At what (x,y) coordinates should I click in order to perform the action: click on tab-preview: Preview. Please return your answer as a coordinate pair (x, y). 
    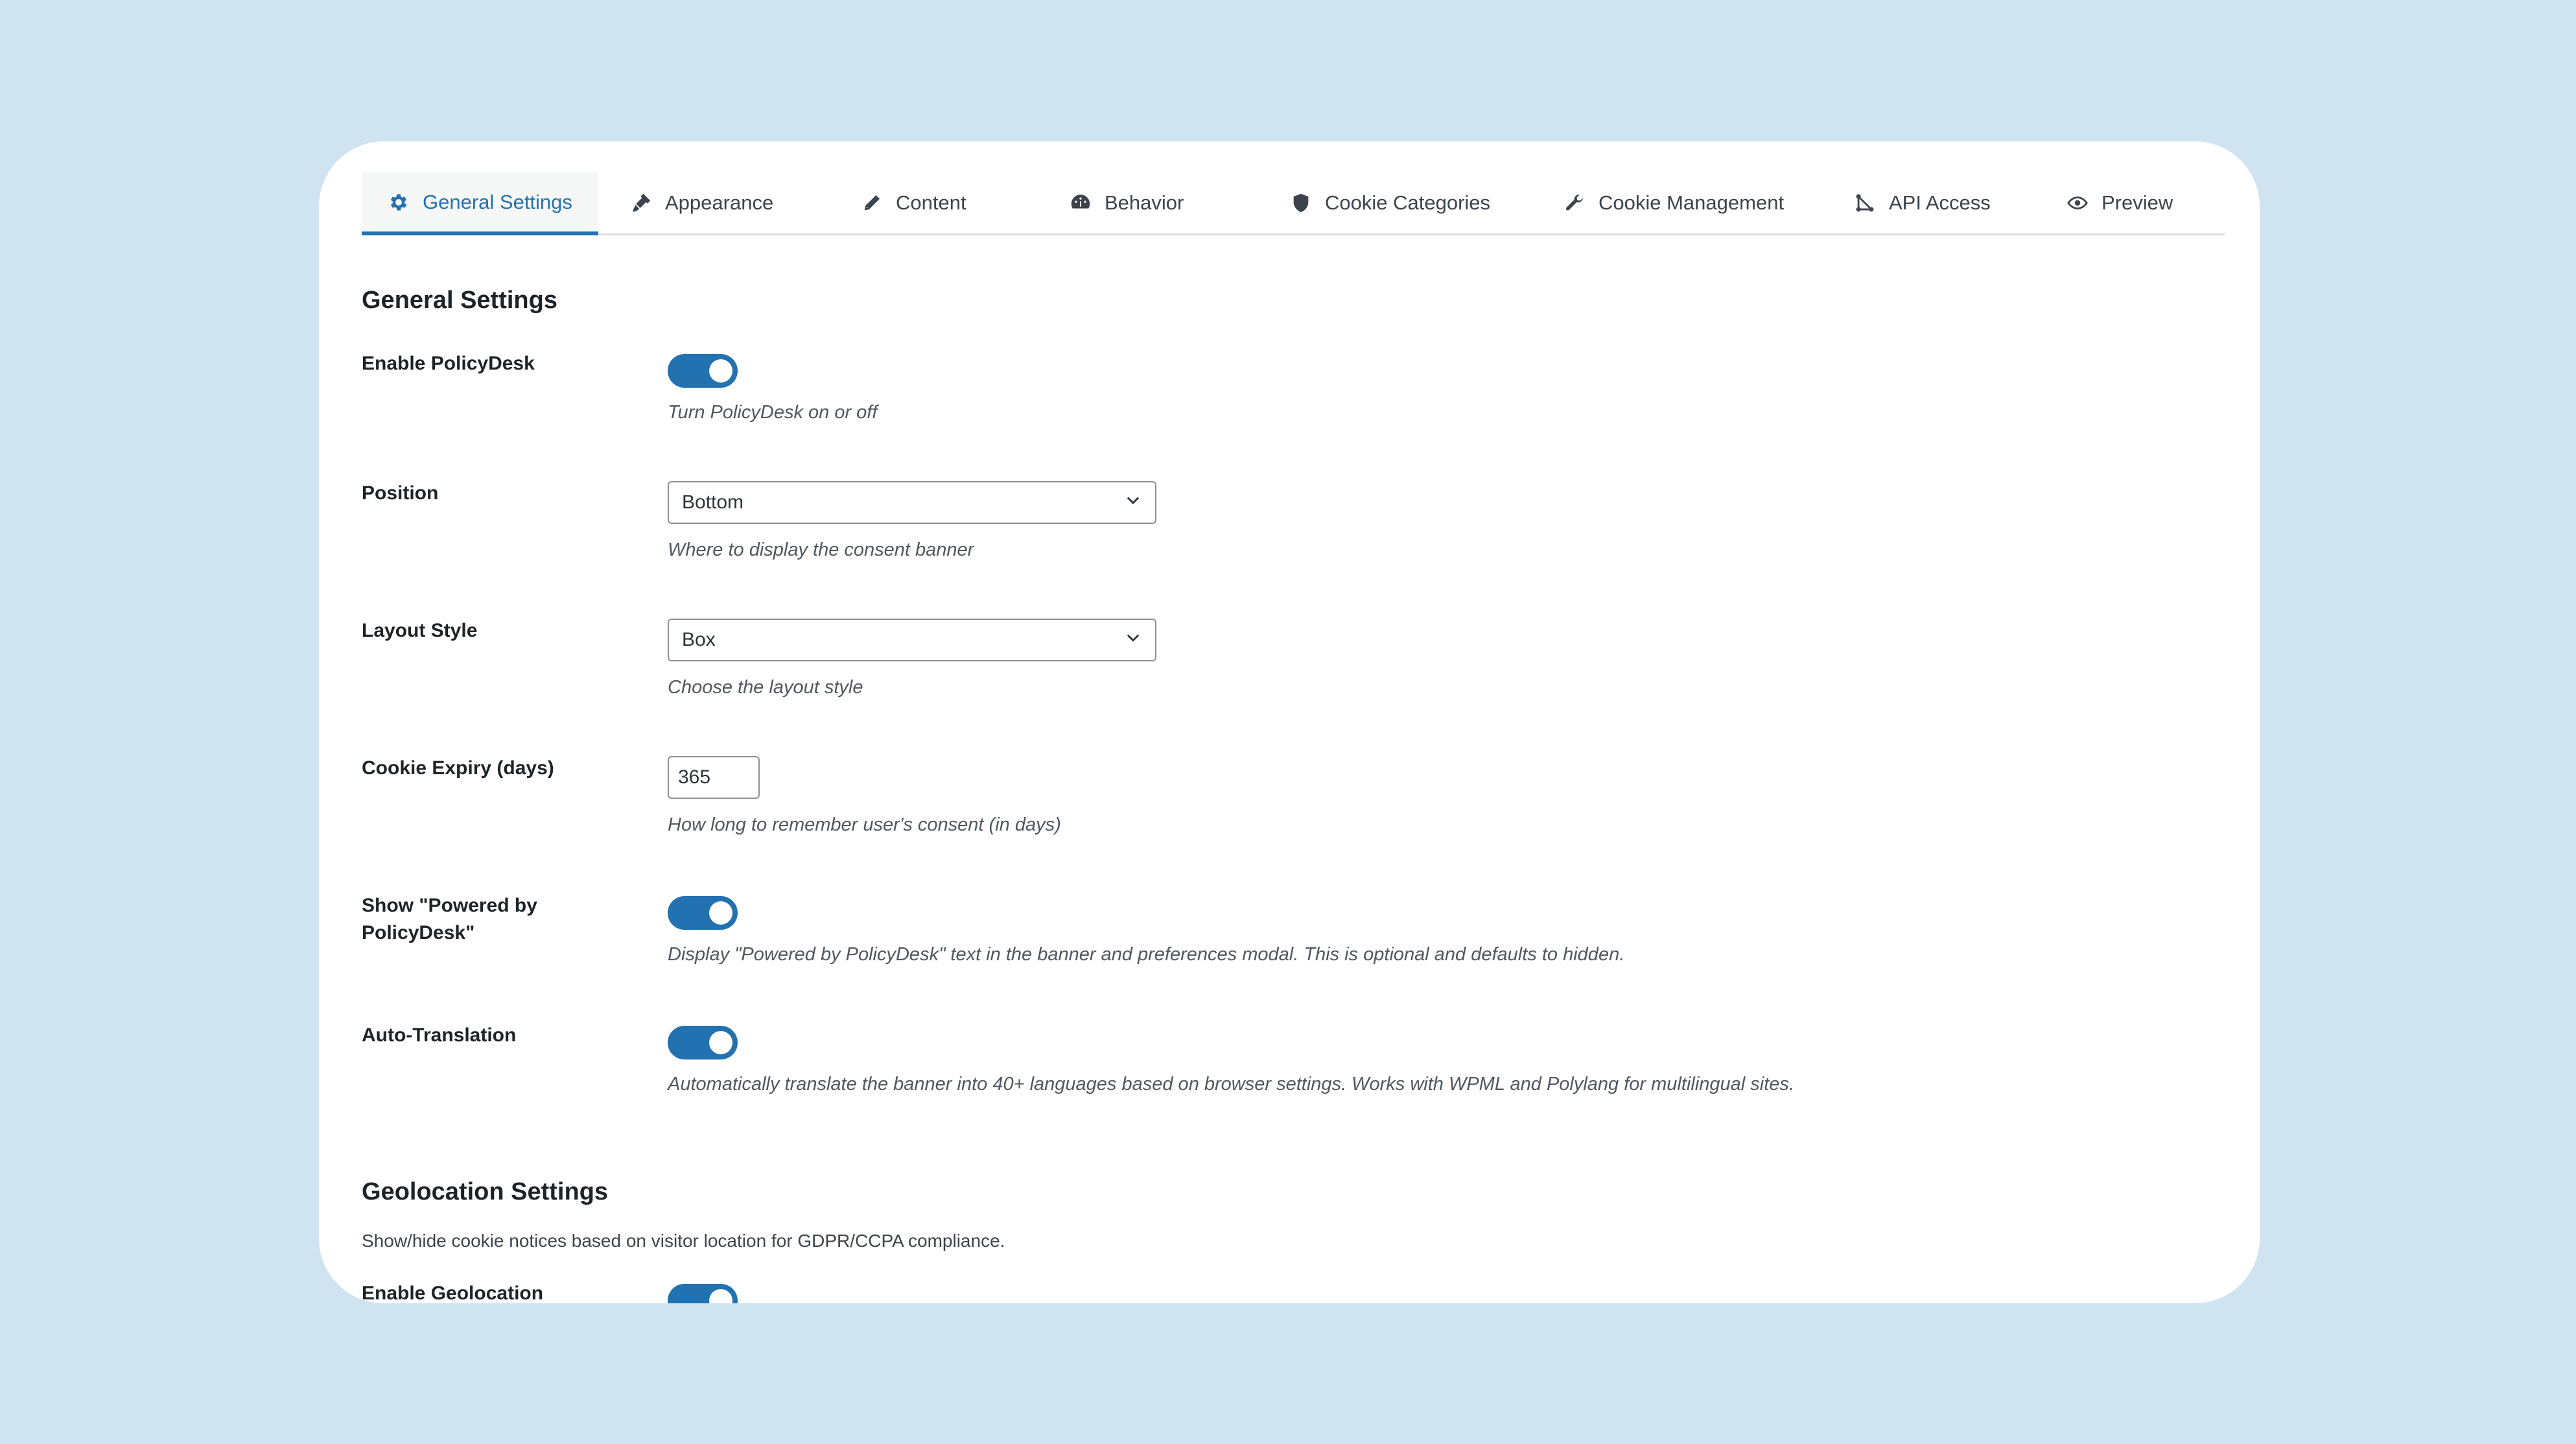
    Looking at the image, I should click on (2120, 202).